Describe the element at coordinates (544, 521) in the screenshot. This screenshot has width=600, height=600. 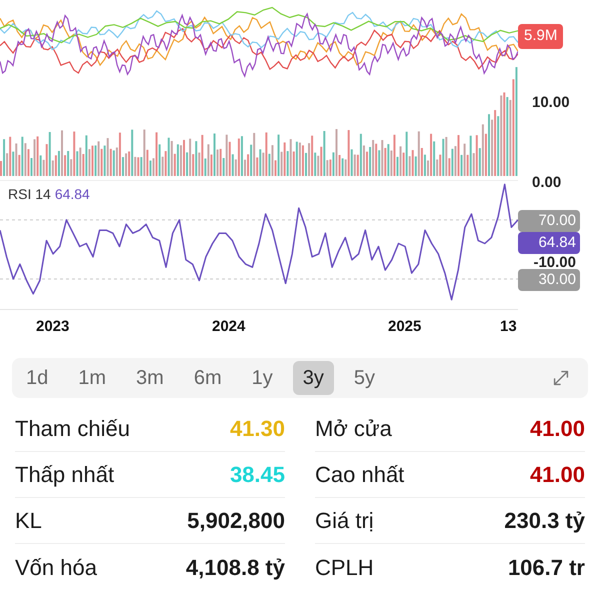
I see `stat-value: 230.3 tỷ` at that location.